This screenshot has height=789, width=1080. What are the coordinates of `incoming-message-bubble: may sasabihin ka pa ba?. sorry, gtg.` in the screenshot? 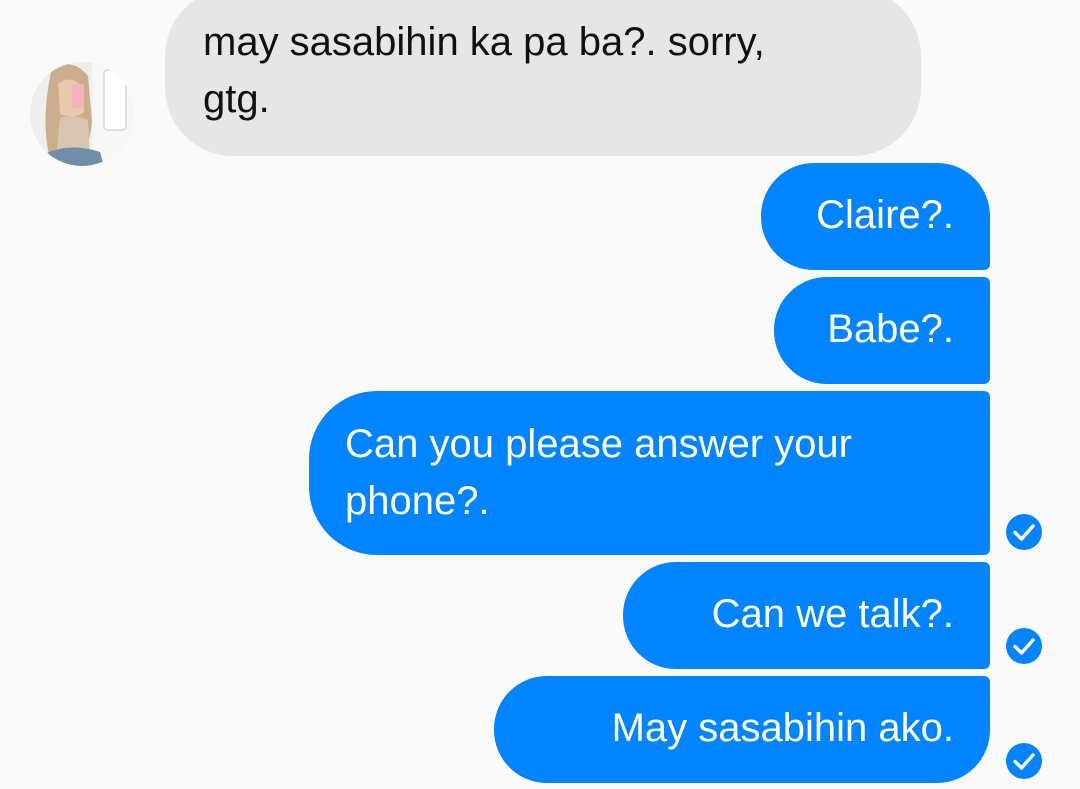 It's located at (543, 78).